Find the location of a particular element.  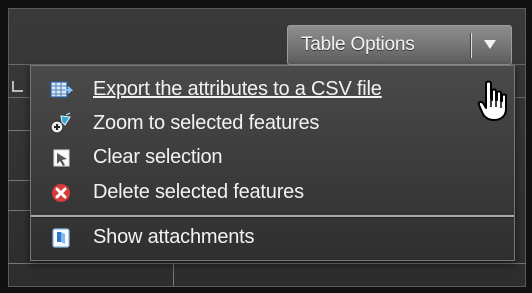

menu-item-label: Export the attributes to a CSV file is located at coordinates (237, 89).